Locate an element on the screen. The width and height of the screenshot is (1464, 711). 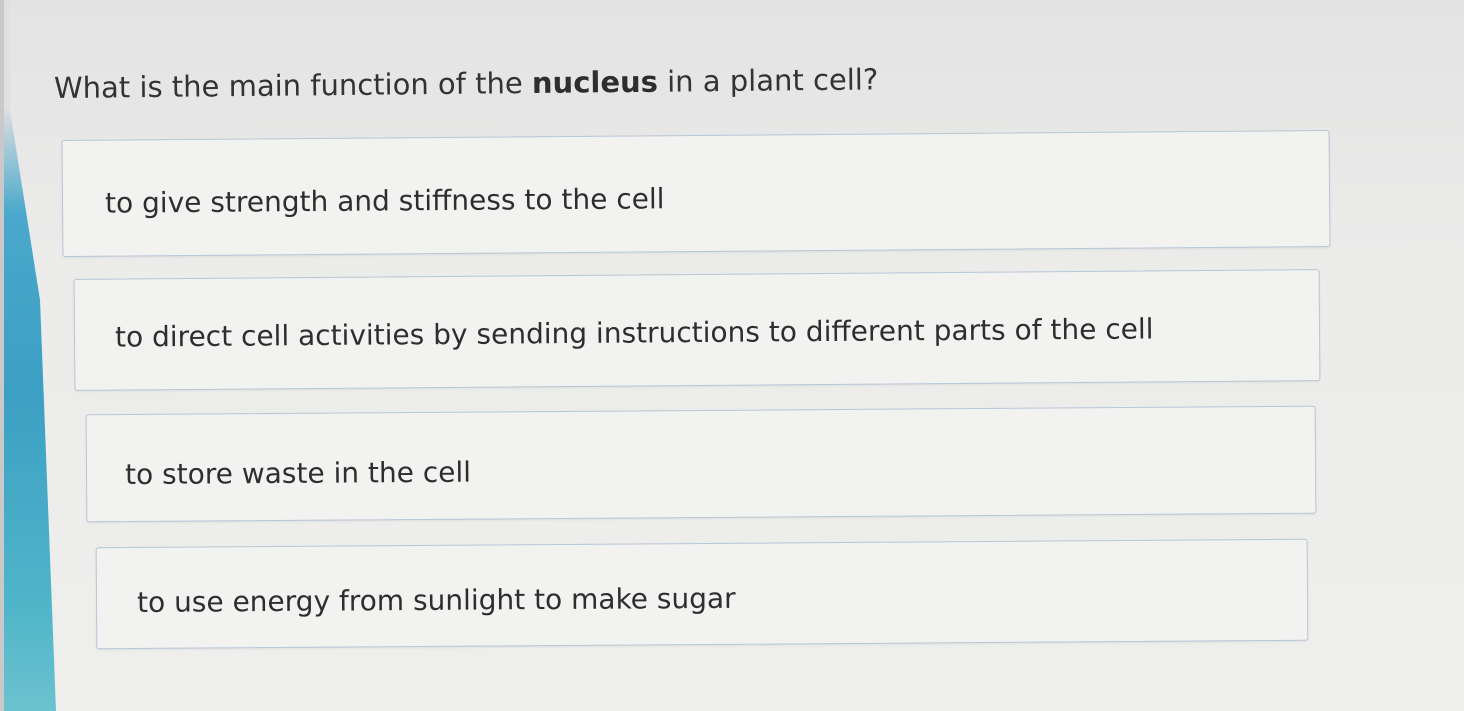
question-suffix: in a plant cell? is located at coordinates (768, 80).